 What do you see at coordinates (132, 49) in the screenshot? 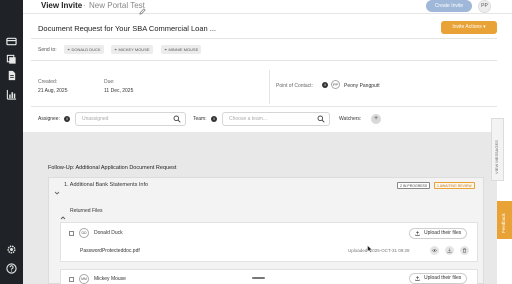
I see `recipient-chip: ⚭ MICKEY MOUSE` at bounding box center [132, 49].